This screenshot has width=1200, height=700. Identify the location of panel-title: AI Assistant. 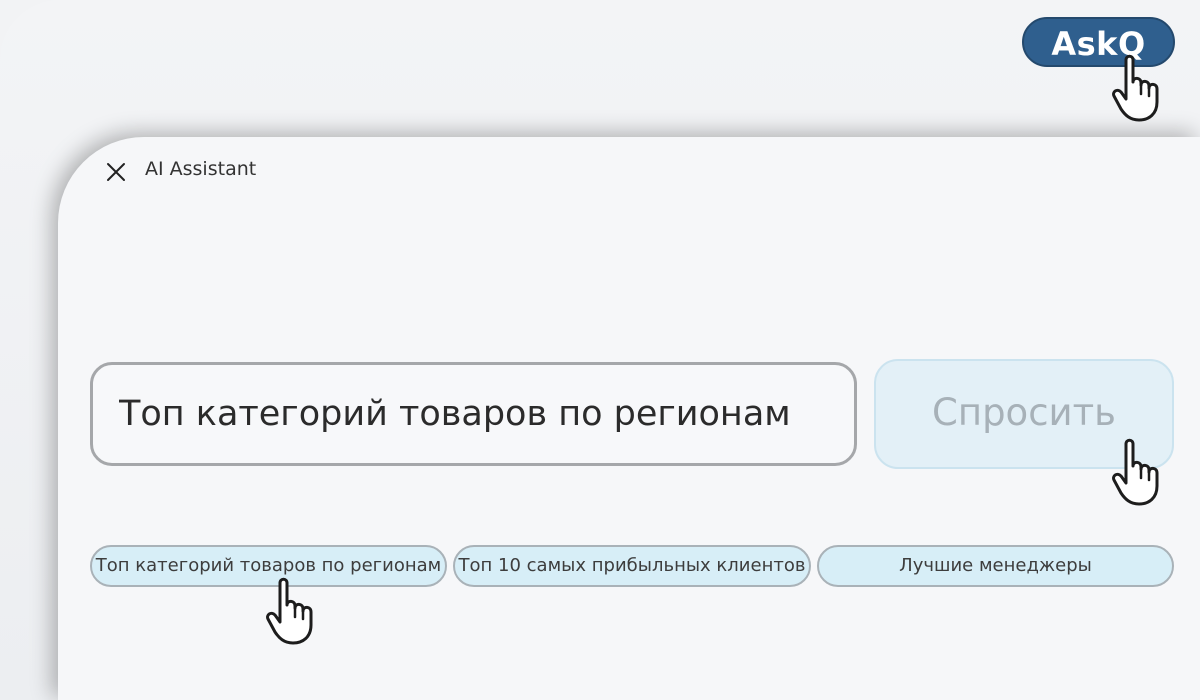
(201, 169).